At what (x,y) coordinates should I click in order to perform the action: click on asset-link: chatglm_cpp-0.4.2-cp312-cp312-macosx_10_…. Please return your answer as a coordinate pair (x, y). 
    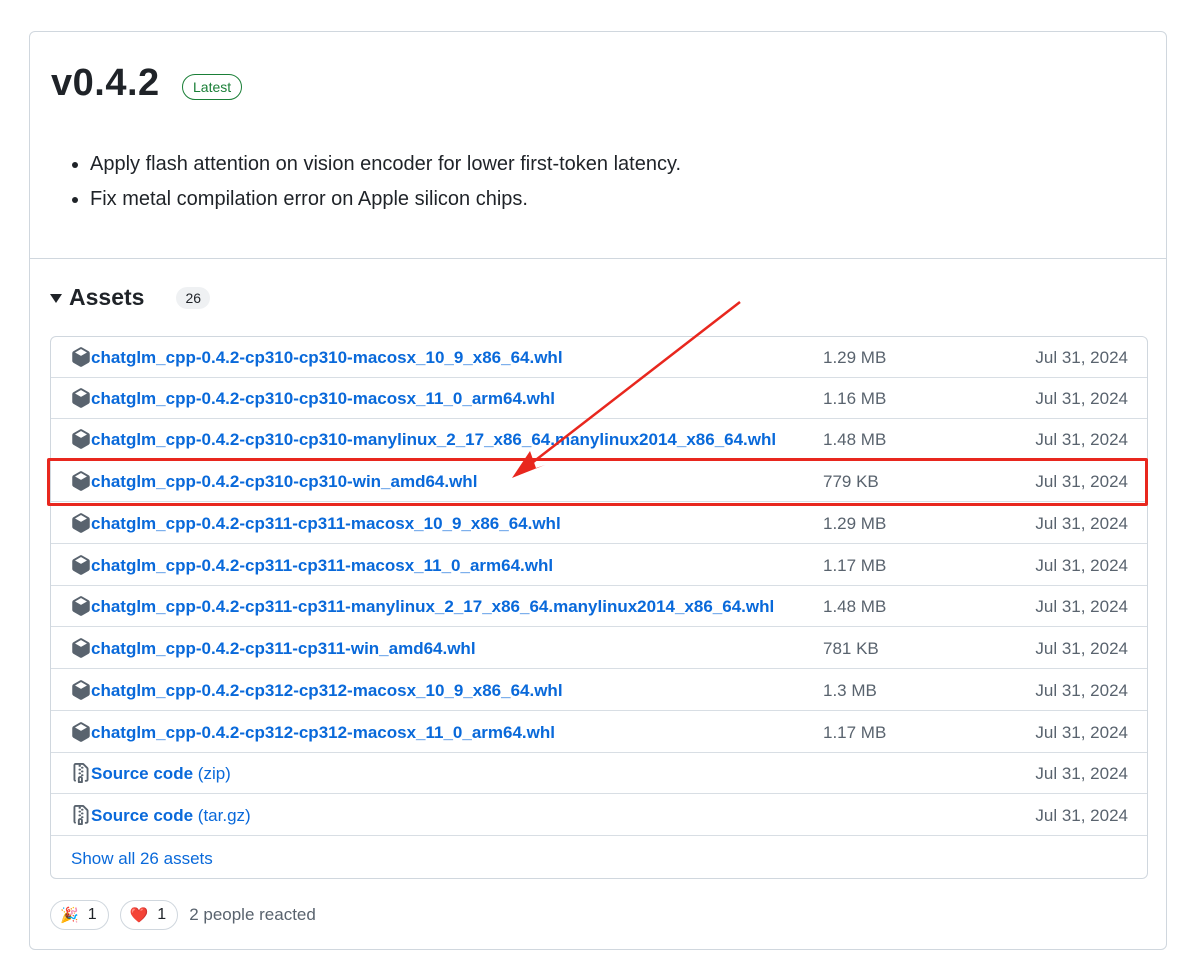
    Looking at the image, I should click on (327, 690).